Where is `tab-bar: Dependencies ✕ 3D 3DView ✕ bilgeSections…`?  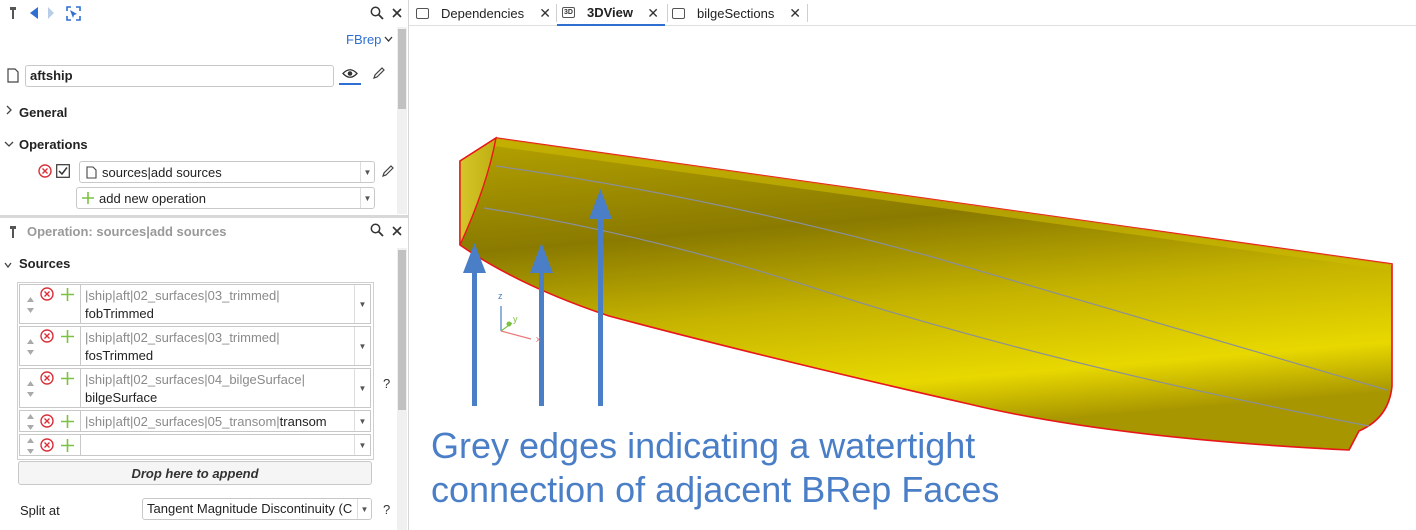 tab-bar: Dependencies ✕ 3D 3DView ✕ bilgeSections… is located at coordinates (912, 13).